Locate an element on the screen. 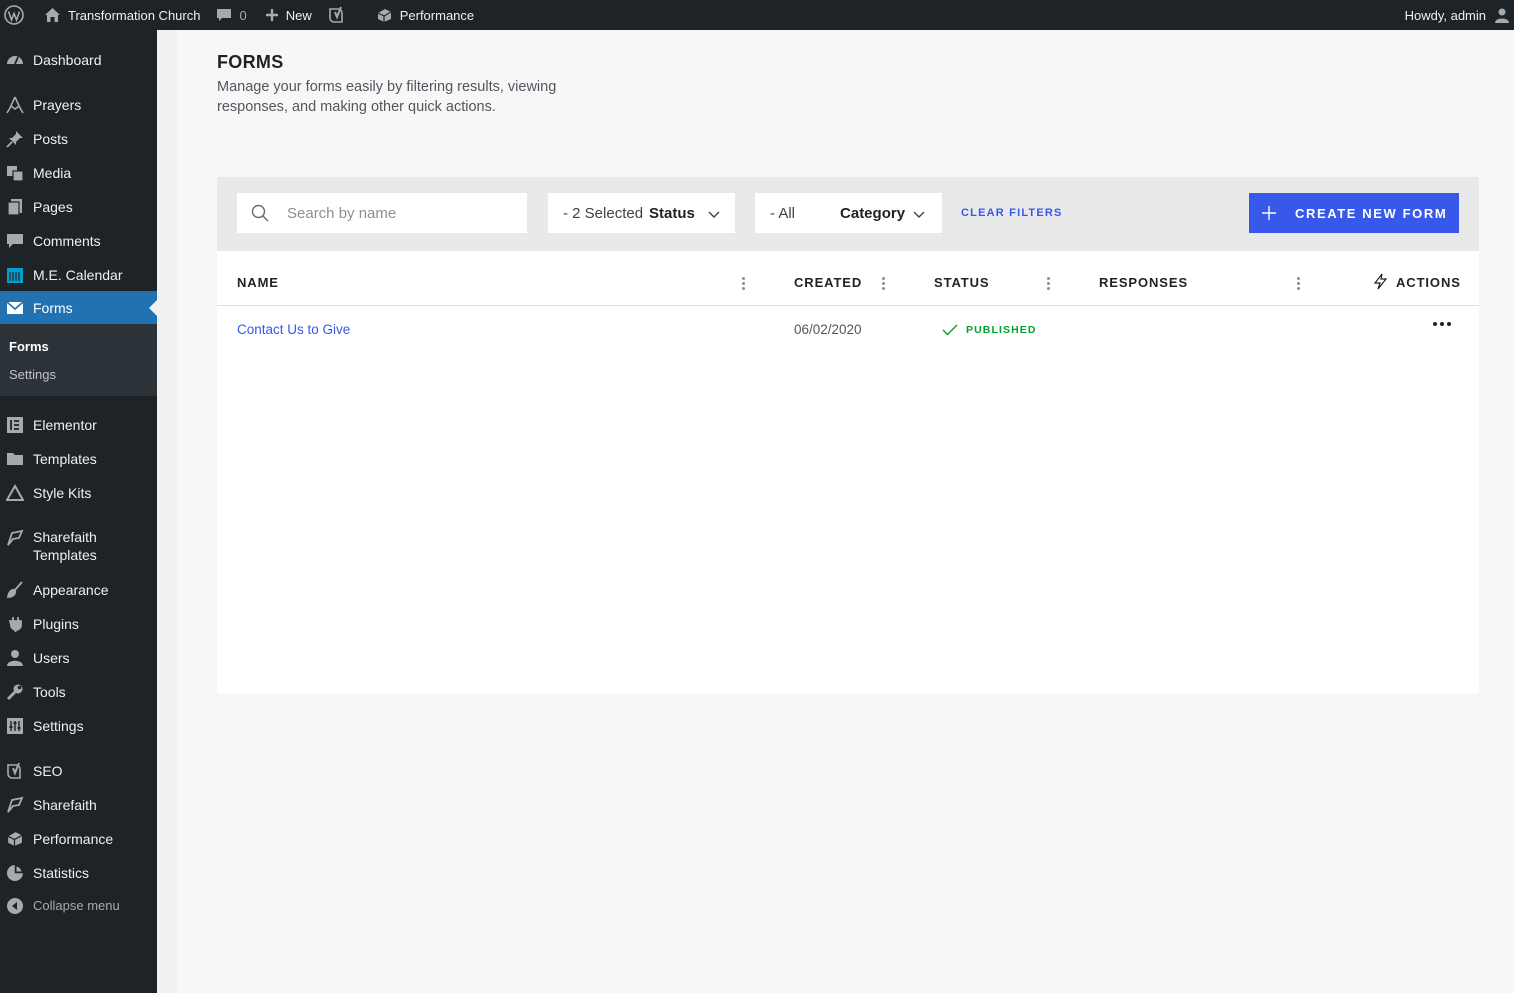  status-filter-select: - 2 Selected Status is located at coordinates (641, 213).